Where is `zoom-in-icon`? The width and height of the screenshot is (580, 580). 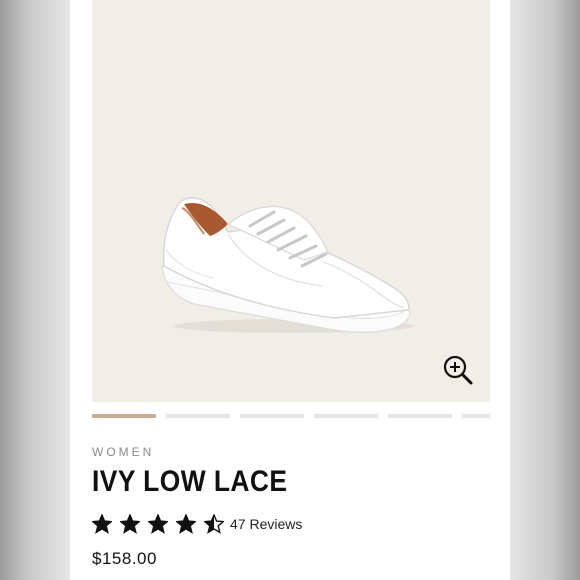 zoom-in-icon is located at coordinates (458, 370).